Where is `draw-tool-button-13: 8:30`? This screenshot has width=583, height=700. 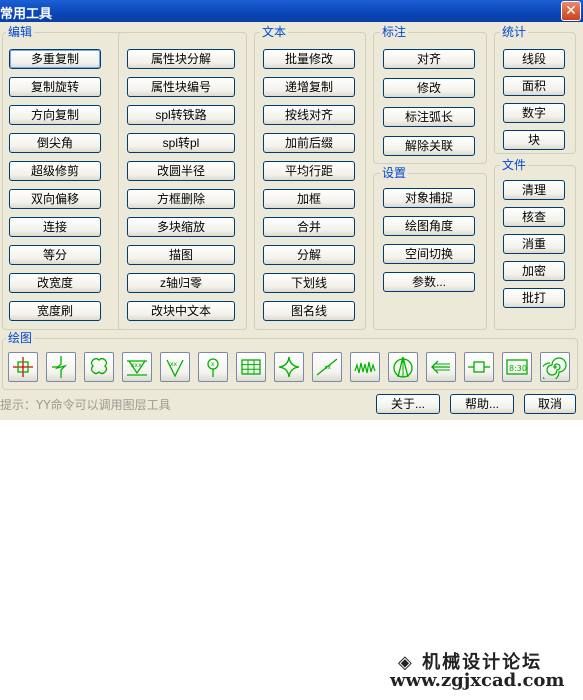
draw-tool-button-13: 8:30 is located at coordinates (517, 367).